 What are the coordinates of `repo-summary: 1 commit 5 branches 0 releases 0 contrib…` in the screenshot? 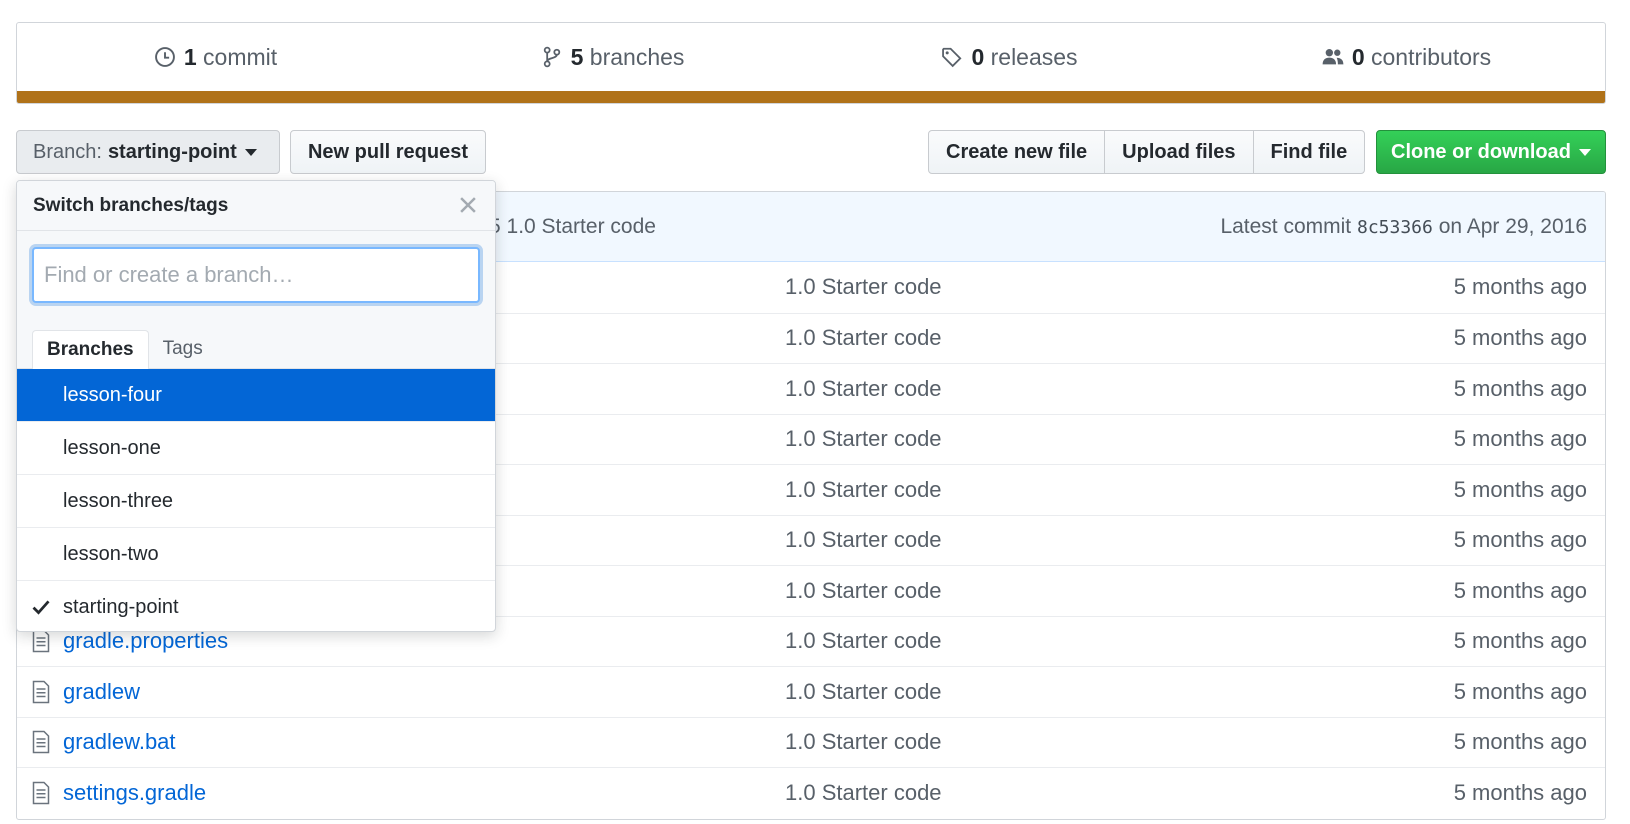 It's located at (811, 63).